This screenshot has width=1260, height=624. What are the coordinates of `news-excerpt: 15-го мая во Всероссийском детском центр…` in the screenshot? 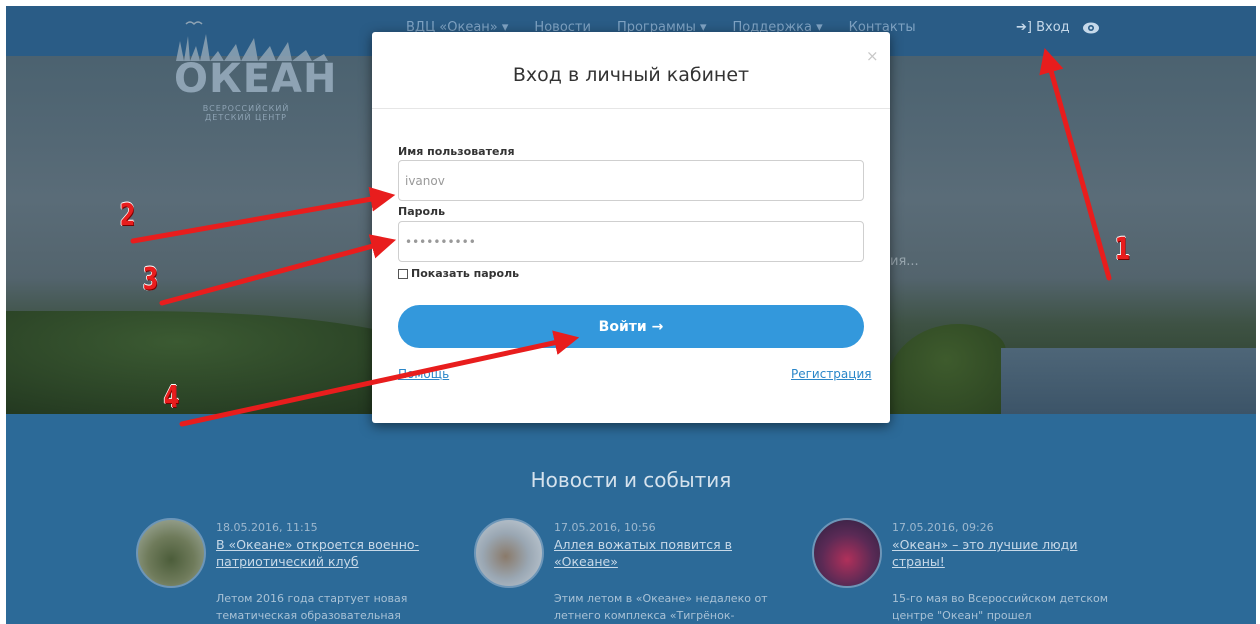 It's located at (1000, 607).